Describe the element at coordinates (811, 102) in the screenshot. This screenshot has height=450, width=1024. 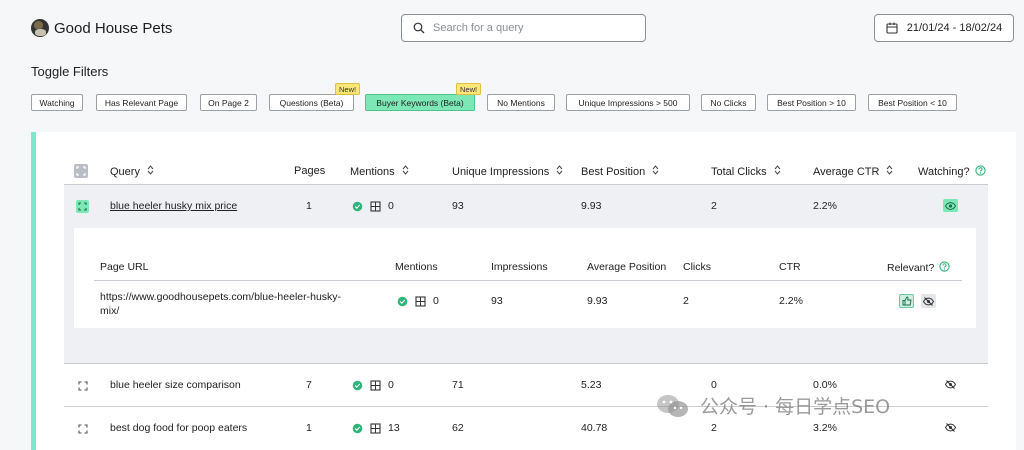
I see `filter-chip-best-position-gt-10: Best Position > 10` at that location.